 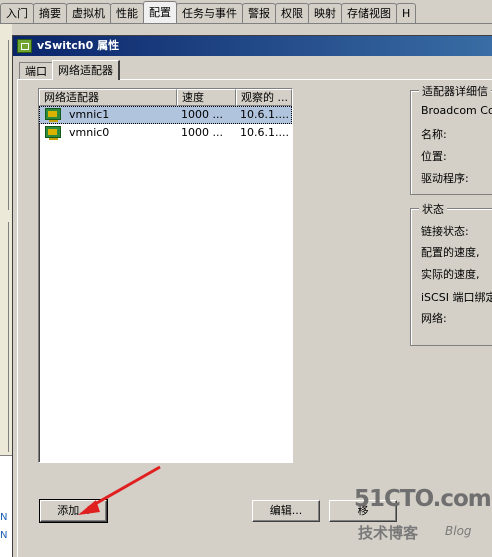 I want to click on actual-speed-label: 实际的速度,, so click(x=450, y=274).